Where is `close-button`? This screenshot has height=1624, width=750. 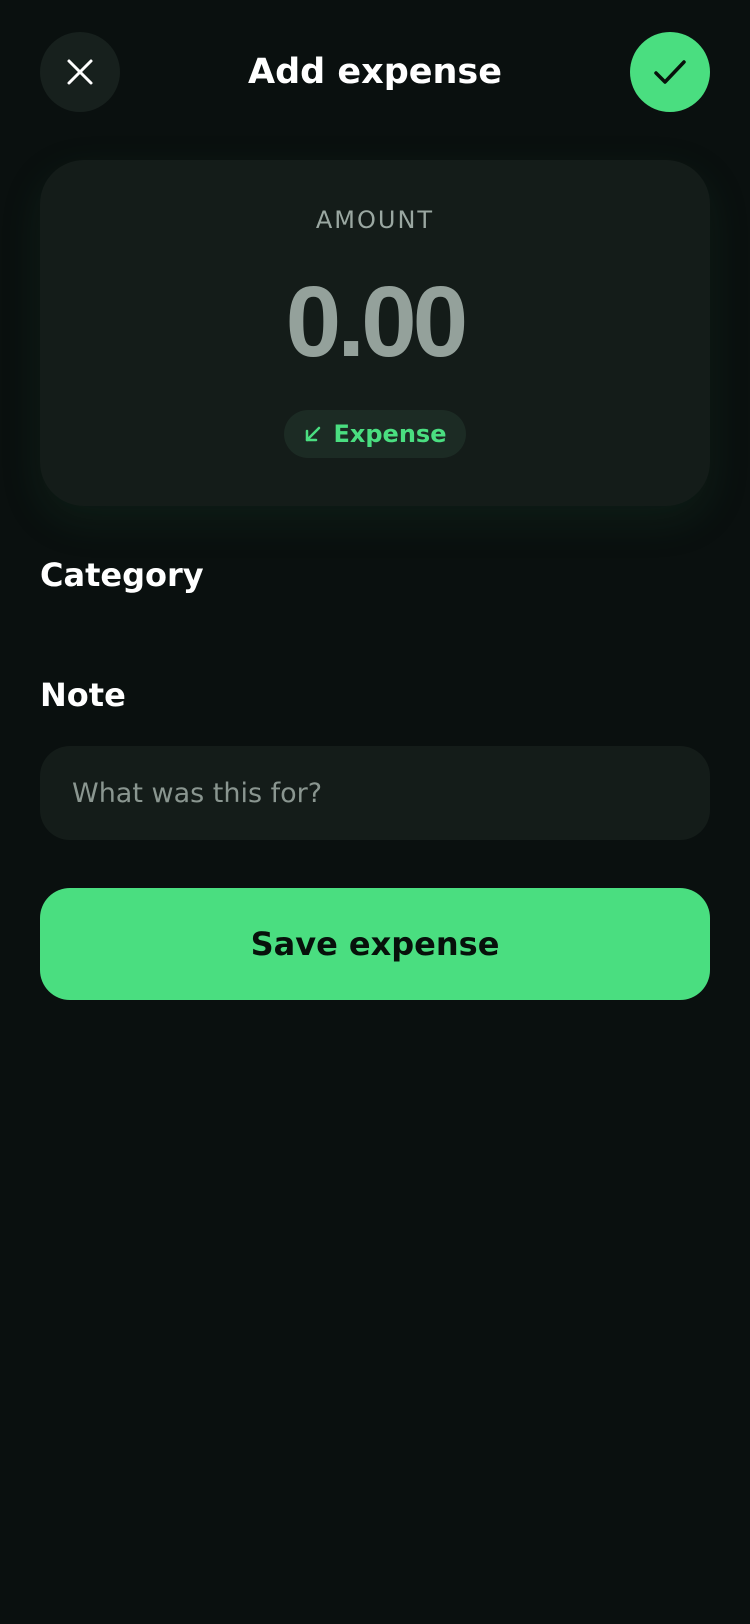
close-button is located at coordinates (80, 72).